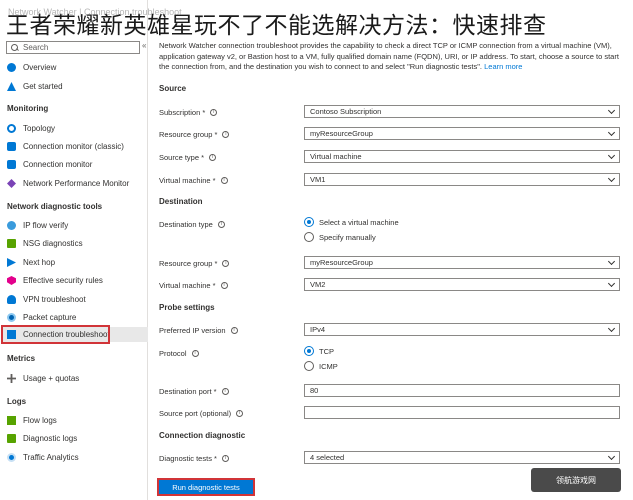 Image resolution: width=633 pixels, height=500 pixels. Describe the element at coordinates (11, 243) in the screenshot. I see `nsg-diagnostics-icon` at that location.